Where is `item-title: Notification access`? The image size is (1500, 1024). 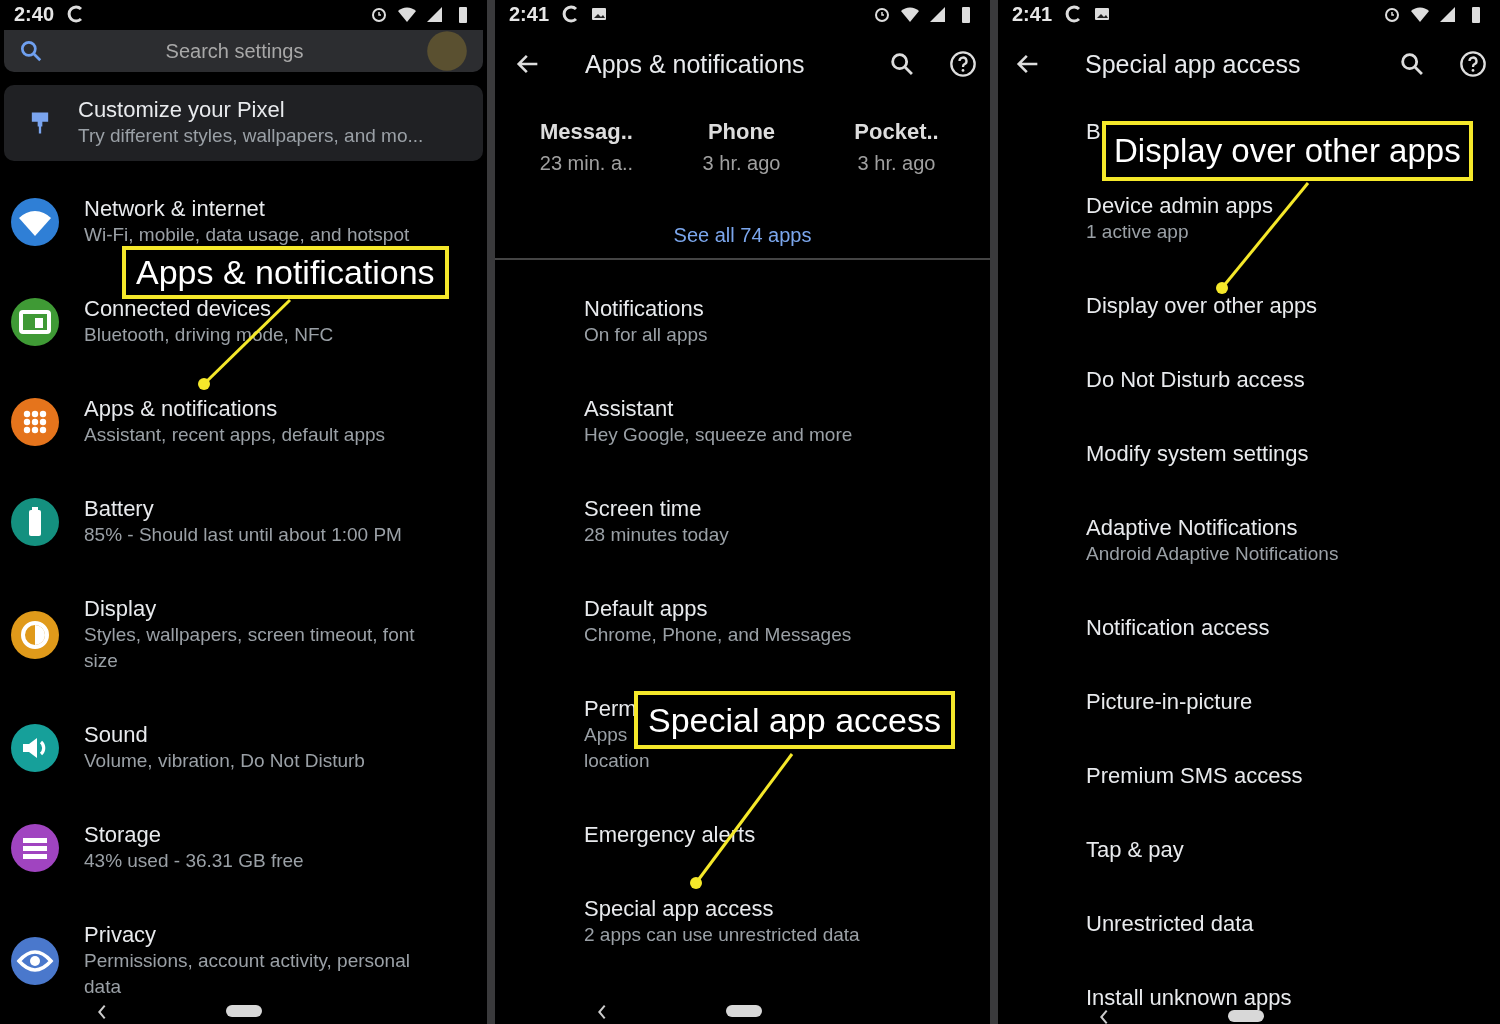 item-title: Notification access is located at coordinates (1178, 628).